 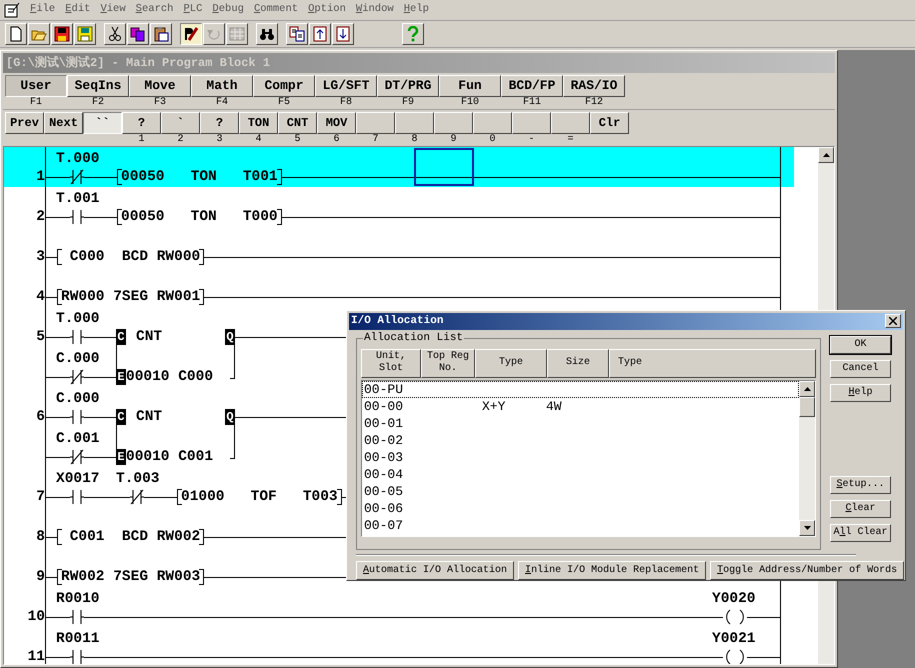 What do you see at coordinates (24, 123) in the screenshot?
I see `edit-key-button: Prev` at bounding box center [24, 123].